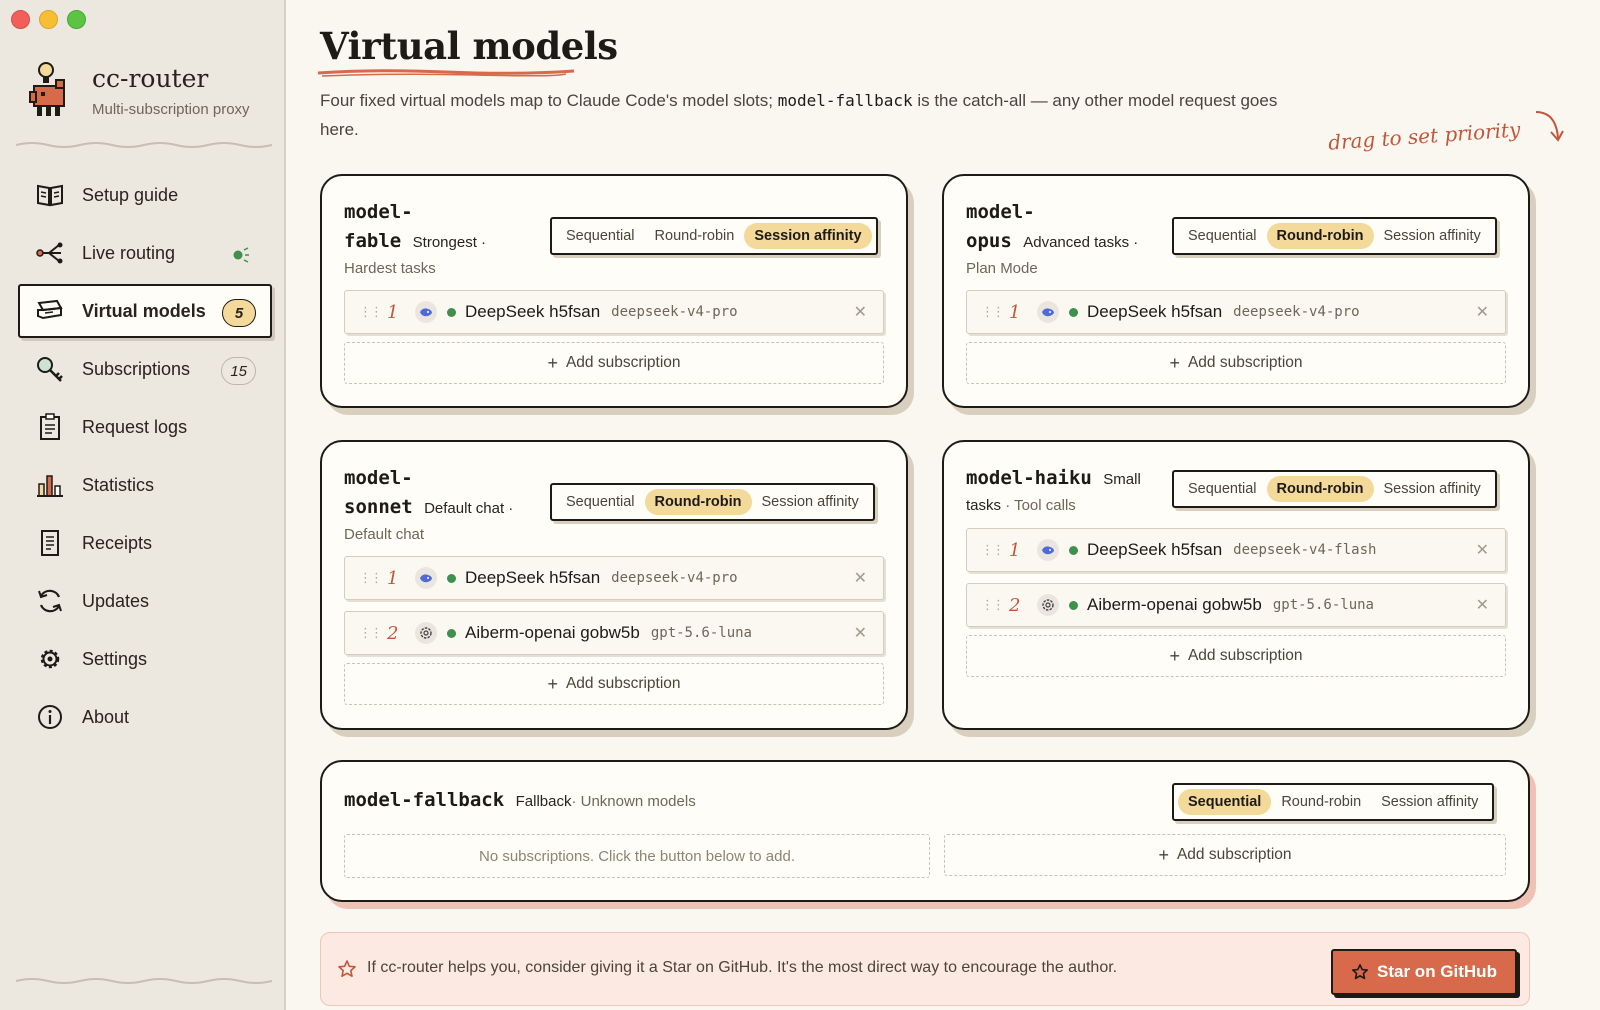 Image resolution: width=1600 pixels, height=1010 pixels. I want to click on sidebar-item-receipts: Receipts, so click(145, 543).